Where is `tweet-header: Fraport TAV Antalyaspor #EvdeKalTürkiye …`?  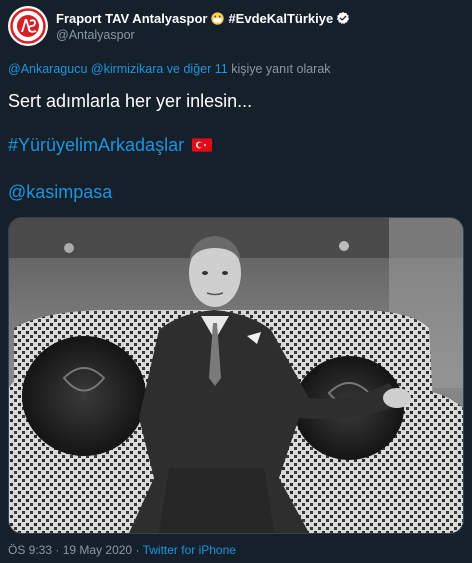
tweet-header: Fraport TAV Antalyaspor #EvdeKalTürkiye … is located at coordinates (179, 26).